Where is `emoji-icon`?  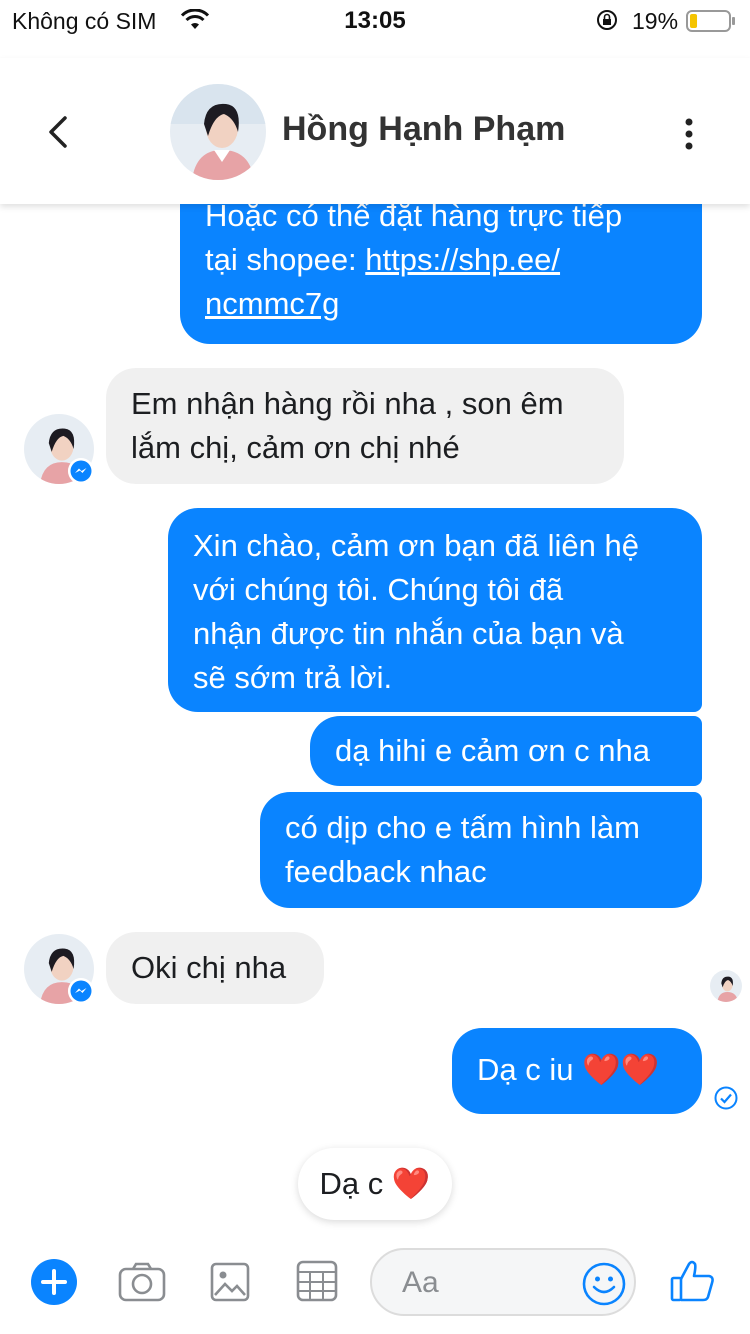
emoji-icon is located at coordinates (604, 1284).